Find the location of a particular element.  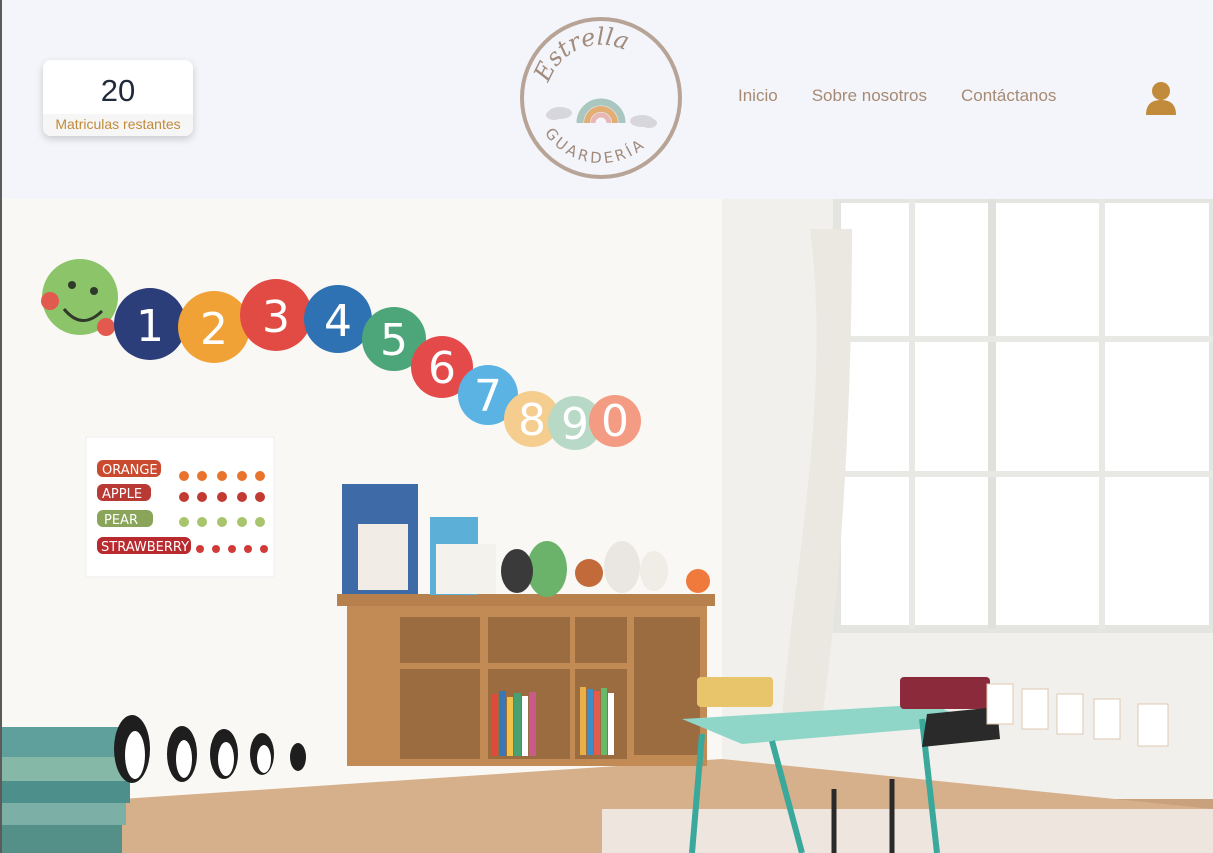

main-nav: Inicio Sobre nosotros Contáctanos is located at coordinates (897, 96).